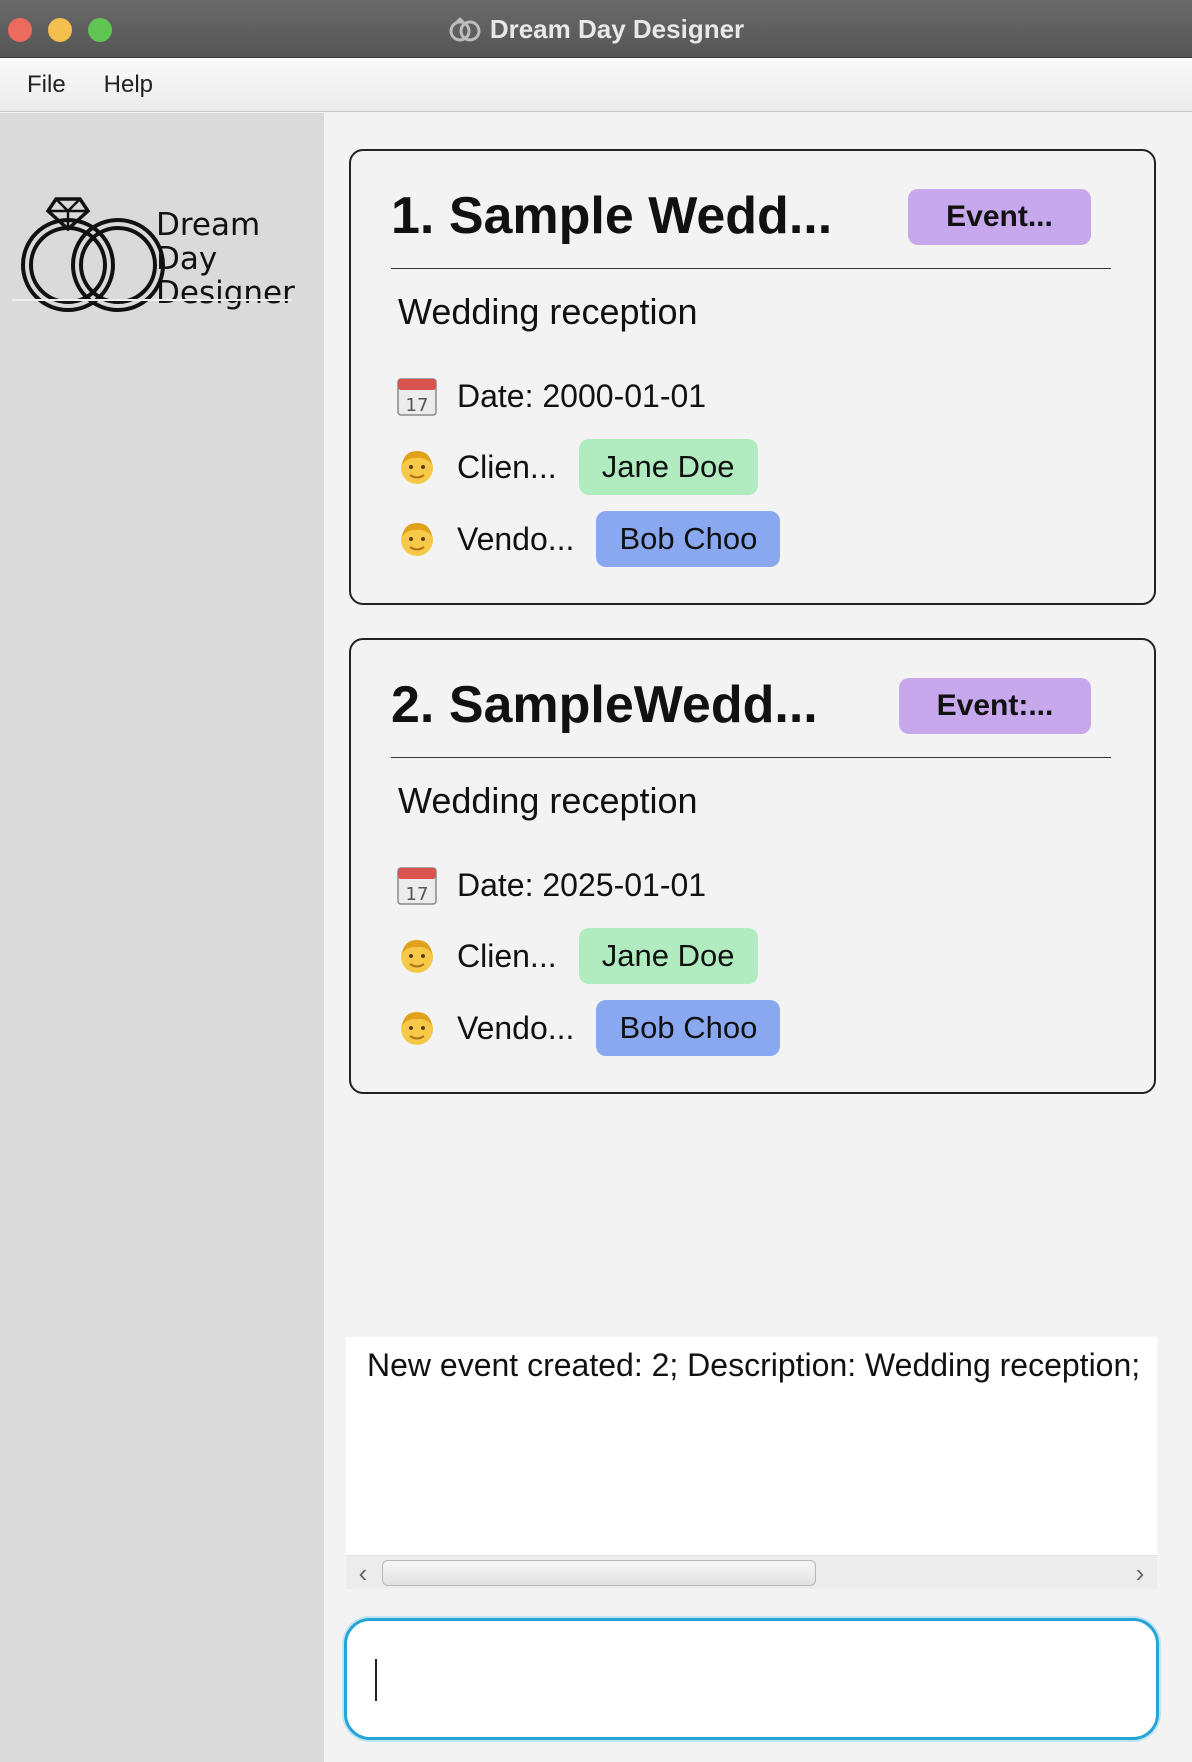 The image size is (1192, 1762). I want to click on command-input, so click(751, 1679).